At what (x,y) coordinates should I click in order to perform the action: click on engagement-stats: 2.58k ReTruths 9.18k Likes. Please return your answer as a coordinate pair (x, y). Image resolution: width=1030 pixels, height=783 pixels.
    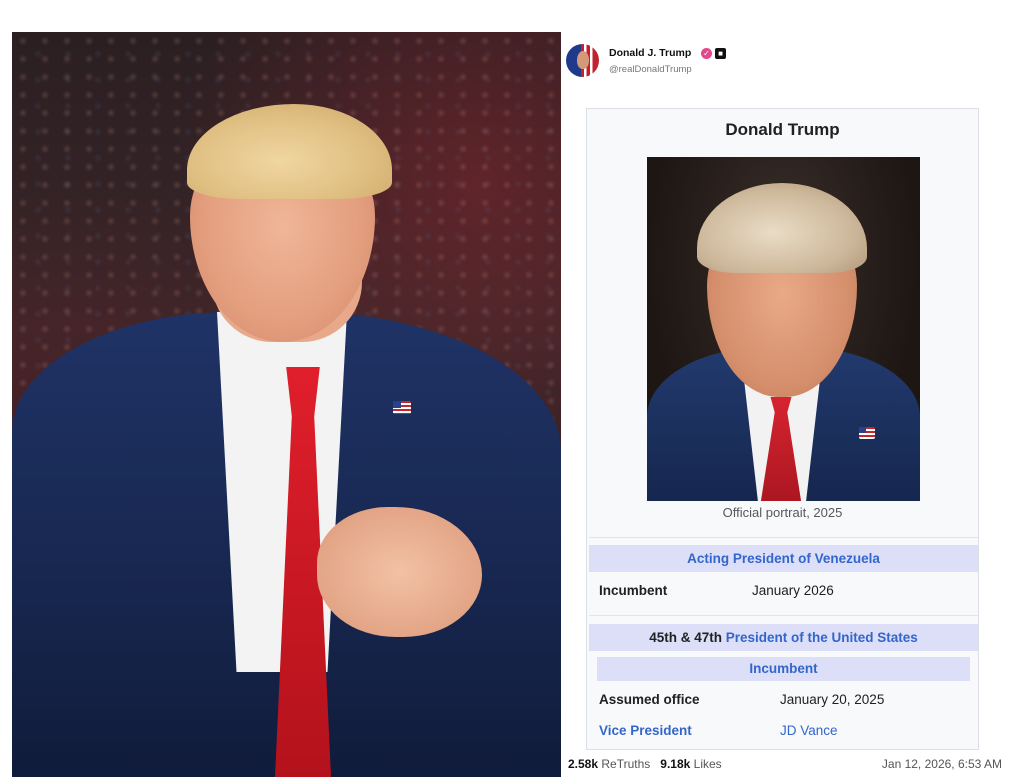
    Looking at the image, I should click on (645, 764).